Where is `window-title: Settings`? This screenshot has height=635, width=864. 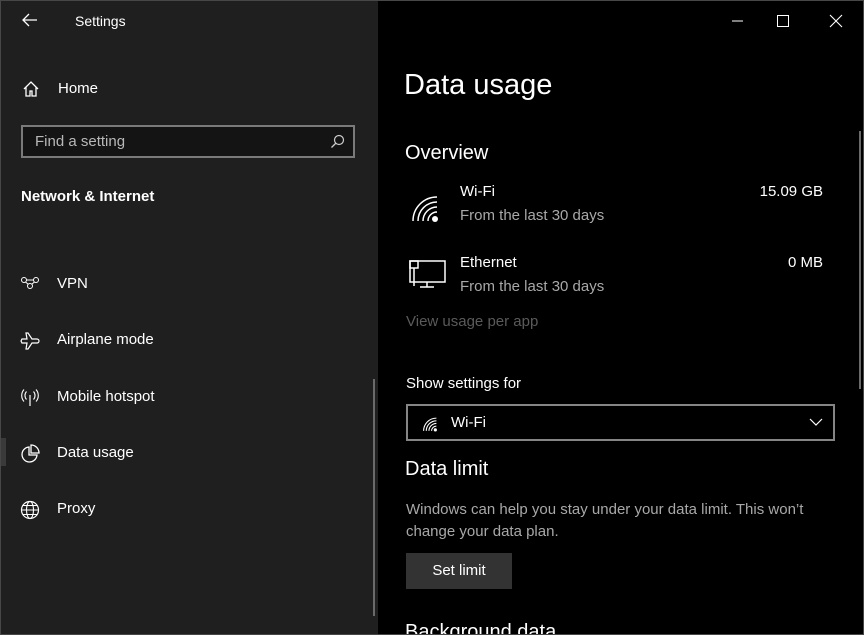 window-title: Settings is located at coordinates (100, 21).